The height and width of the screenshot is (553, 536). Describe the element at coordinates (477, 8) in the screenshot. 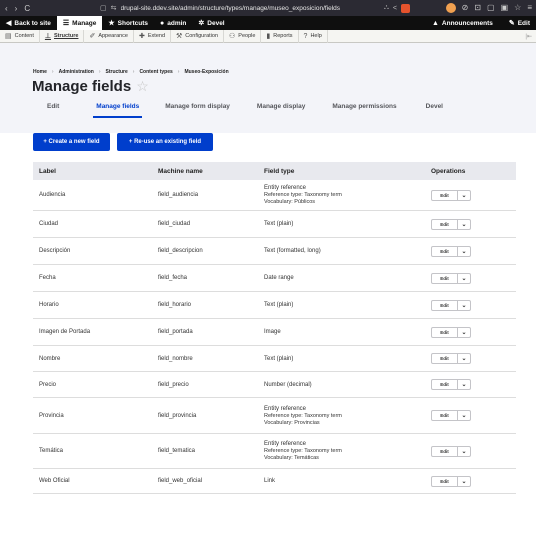

I see `browser-icon-2: ⊡` at that location.